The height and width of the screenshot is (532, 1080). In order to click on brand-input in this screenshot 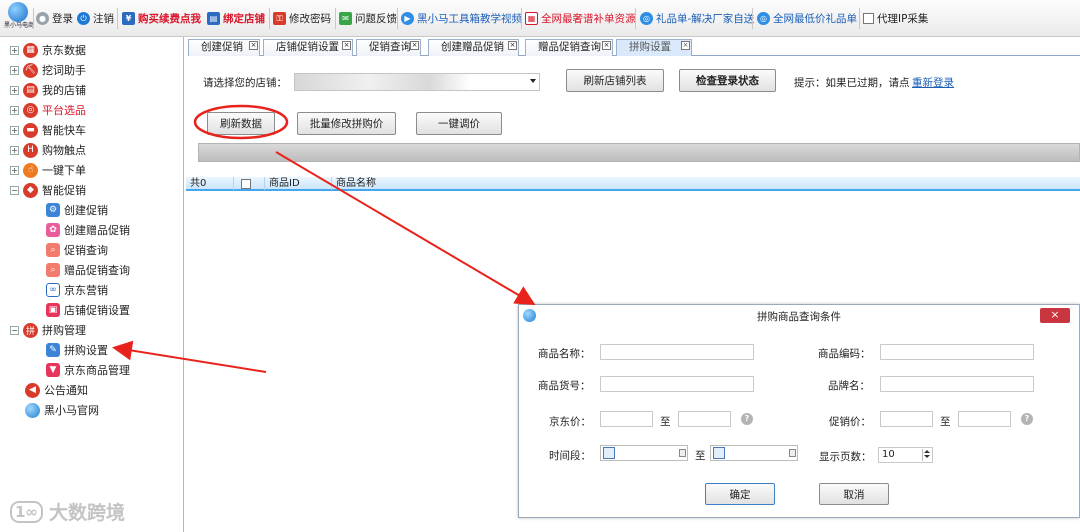, I will do `click(957, 384)`.